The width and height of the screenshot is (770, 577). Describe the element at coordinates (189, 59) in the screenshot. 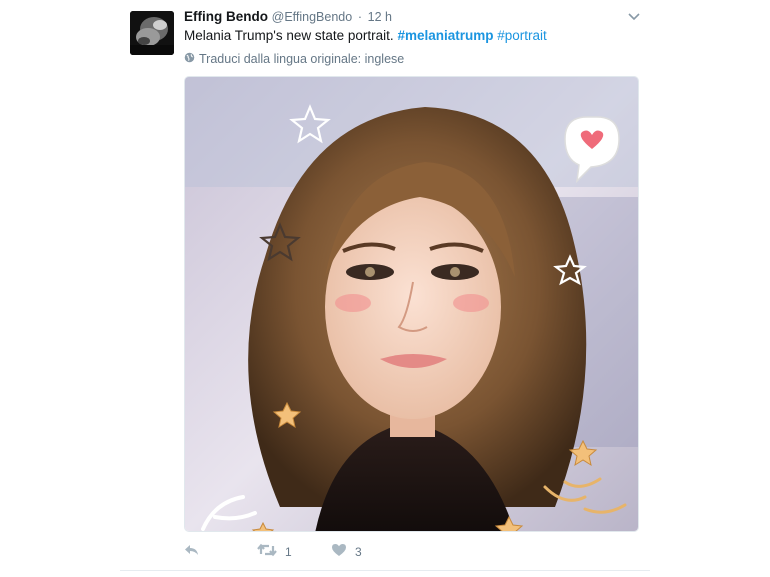

I see `globe-icon` at that location.